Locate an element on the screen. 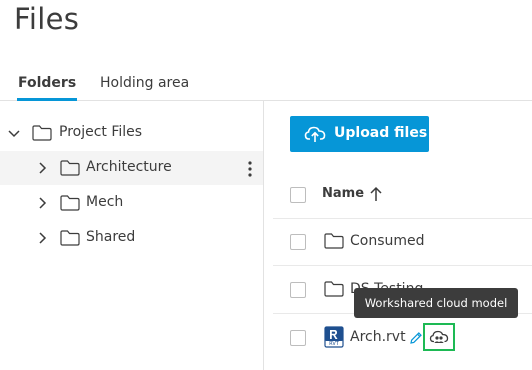 The width and height of the screenshot is (532, 370). column-header-name: Name is located at coordinates (343, 193).